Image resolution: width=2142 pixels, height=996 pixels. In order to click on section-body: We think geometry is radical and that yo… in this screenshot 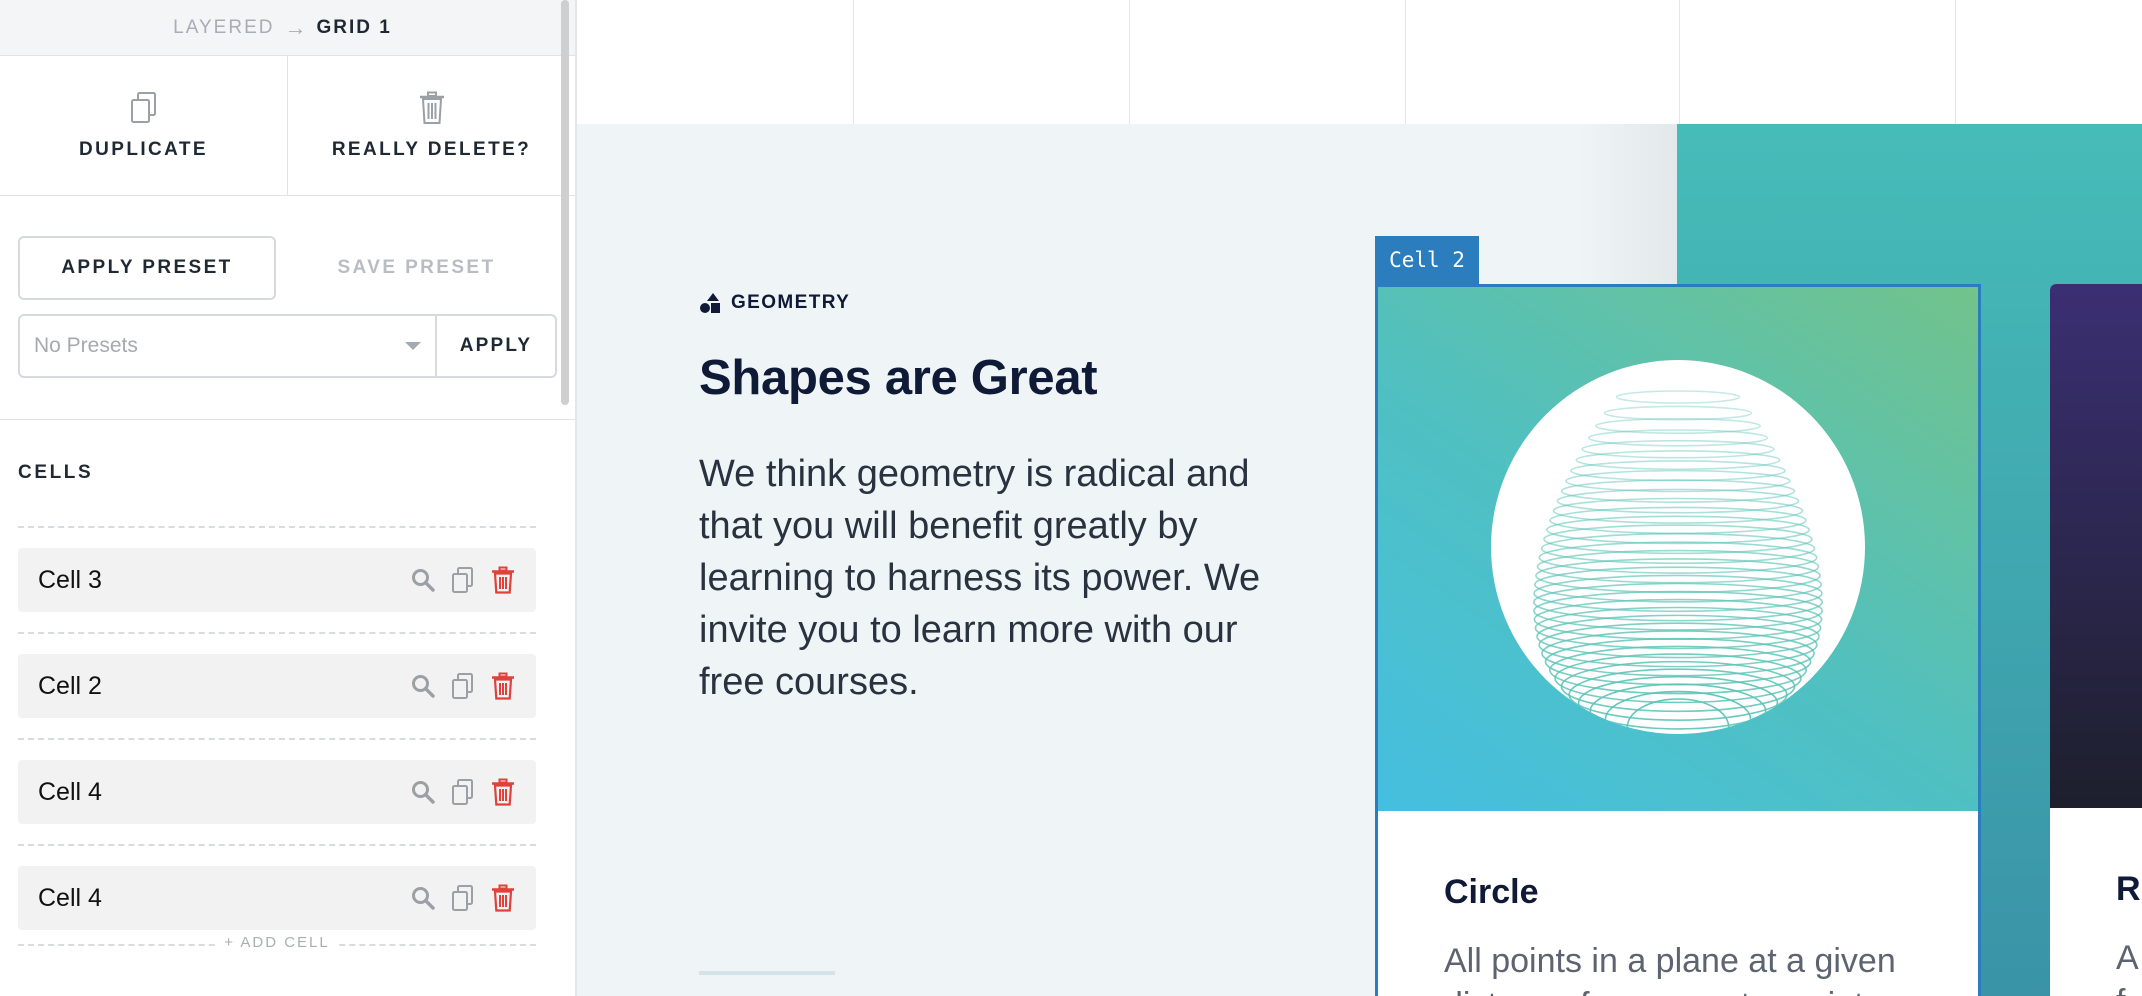, I will do `click(980, 578)`.